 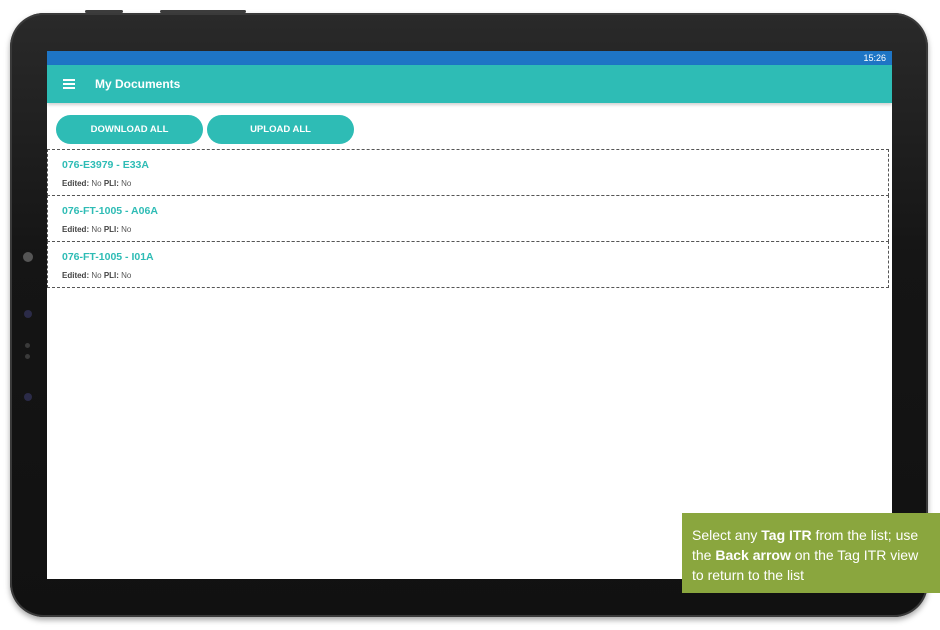 I want to click on hamburger-menu-icon, so click(x=69, y=84).